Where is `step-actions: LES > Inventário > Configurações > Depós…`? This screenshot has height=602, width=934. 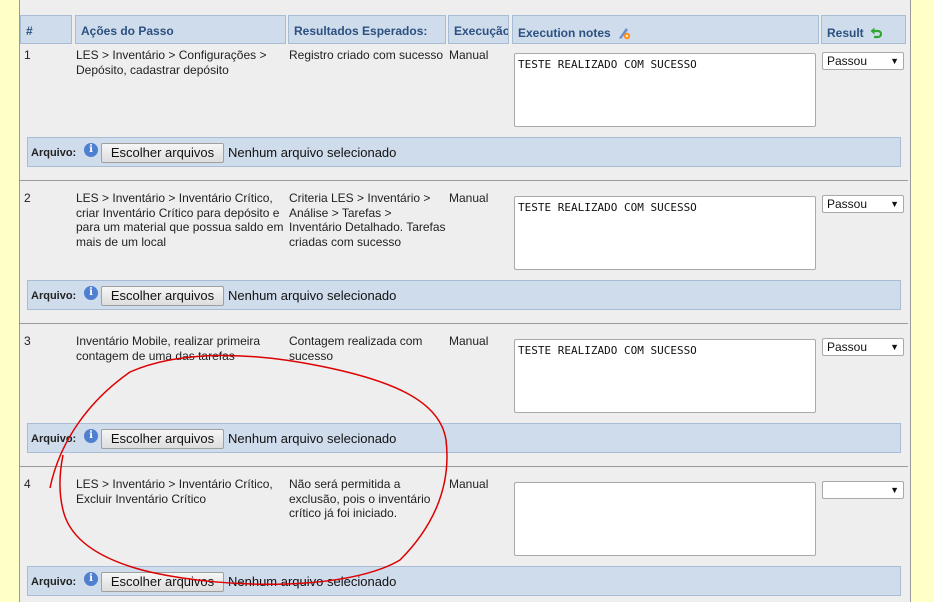 step-actions: LES > Inventário > Configurações > Depós… is located at coordinates (171, 62).